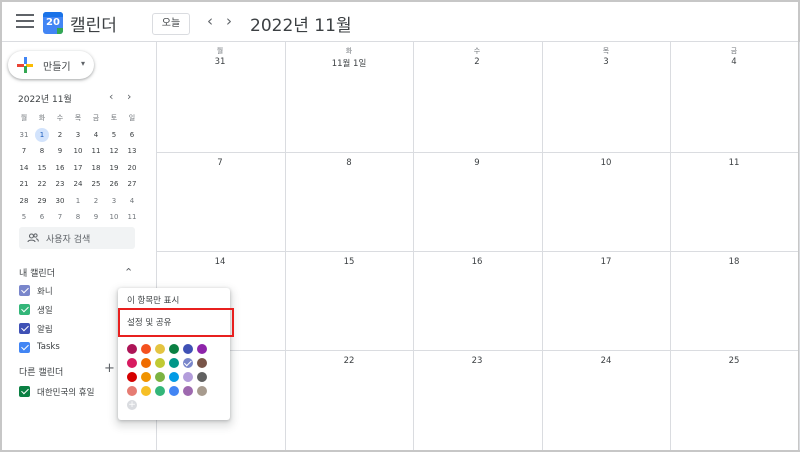  Describe the element at coordinates (24, 201) in the screenshot. I see `mini-day: 28` at that location.